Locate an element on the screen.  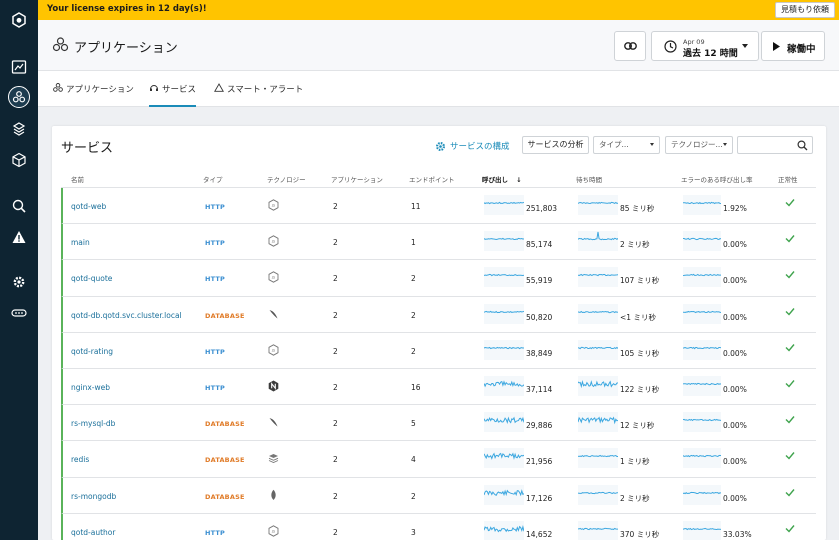
left-navigation is located at coordinates (19, 270).